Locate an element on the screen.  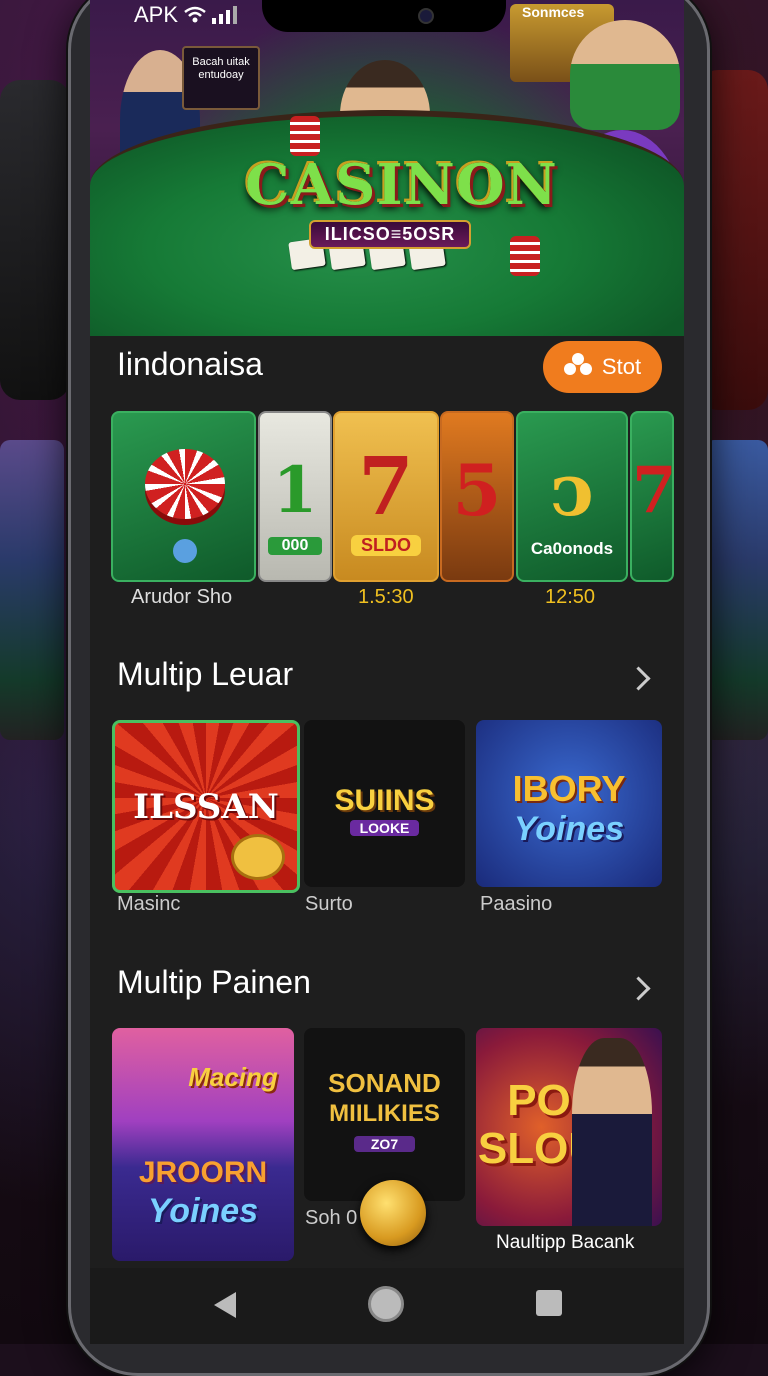
section2-title: Multip Leuar is located at coordinates (205, 674).